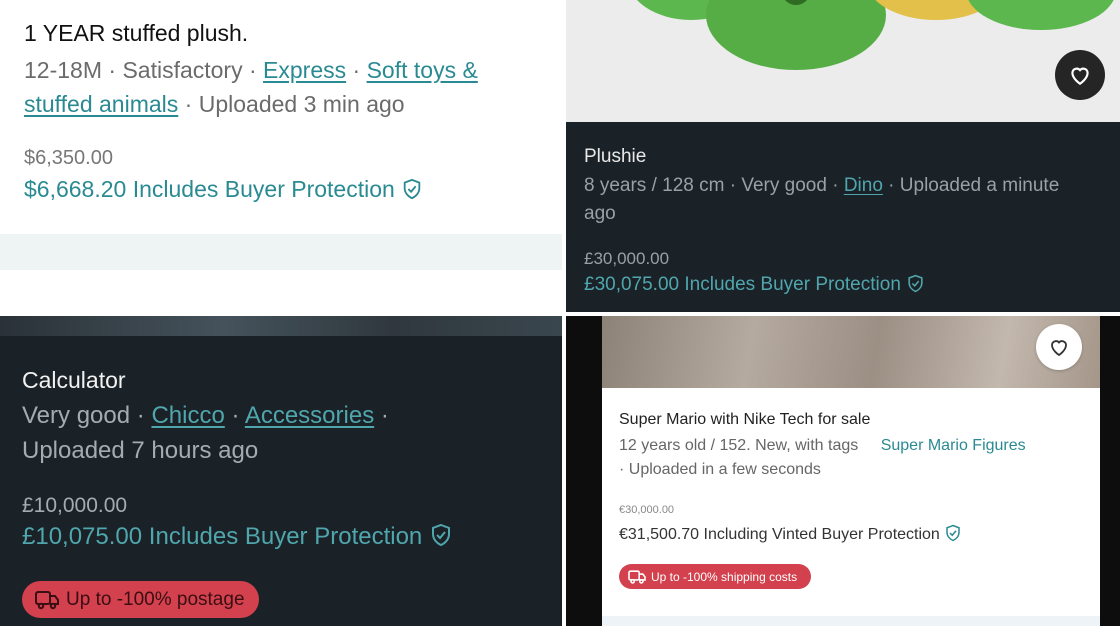 This screenshot has height=626, width=1120. What do you see at coordinates (744, 420) in the screenshot?
I see `listing-title: Super Mario with Nike Tech for sale` at bounding box center [744, 420].